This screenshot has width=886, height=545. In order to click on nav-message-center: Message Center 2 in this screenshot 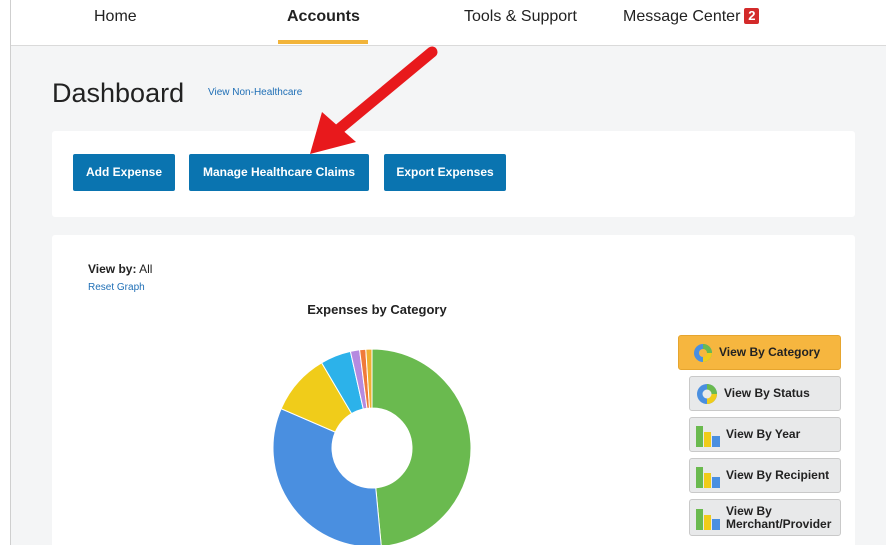, I will do `click(691, 17)`.